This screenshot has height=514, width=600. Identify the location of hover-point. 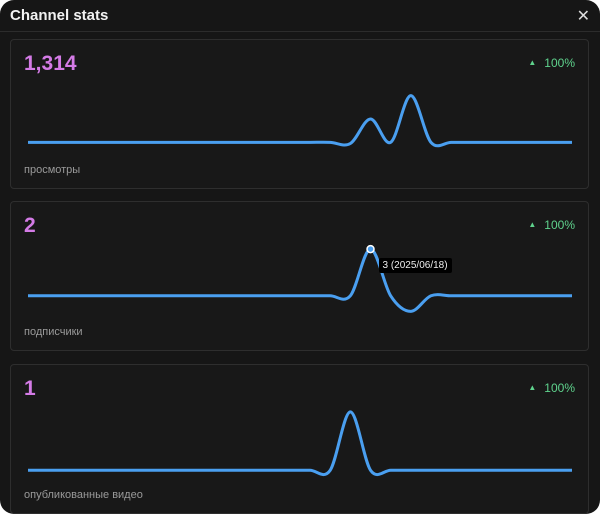
(370, 249).